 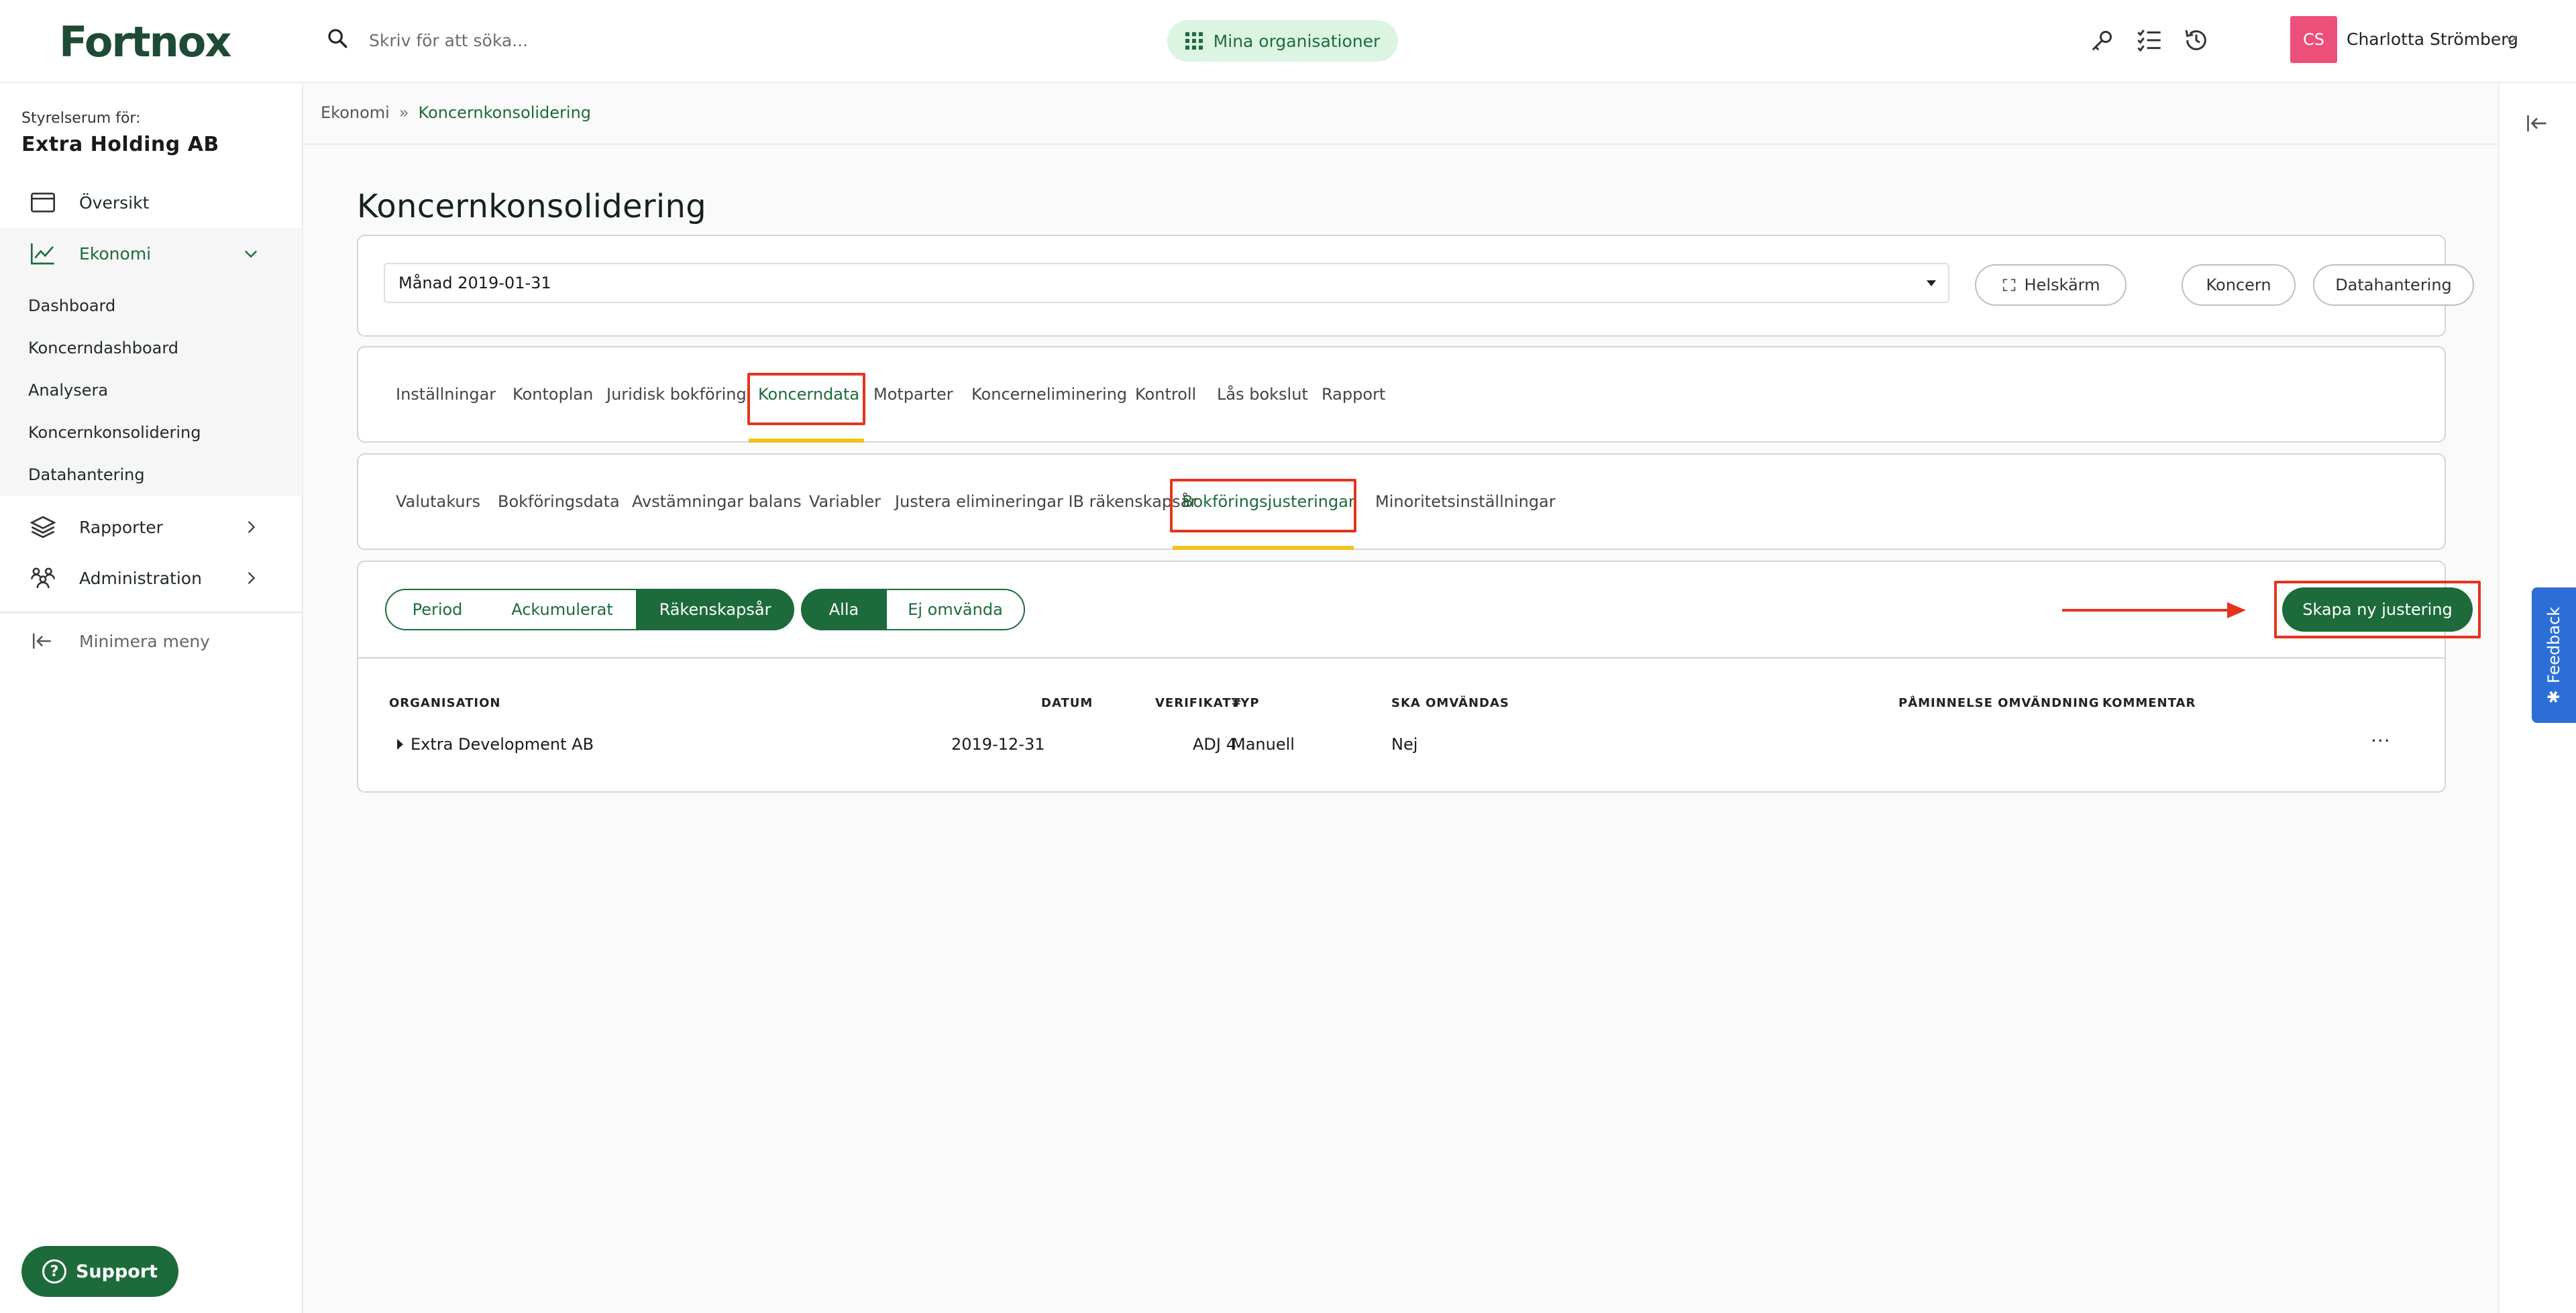 I want to click on tab-group-elimination: Koncerneliminering, so click(x=1049, y=394).